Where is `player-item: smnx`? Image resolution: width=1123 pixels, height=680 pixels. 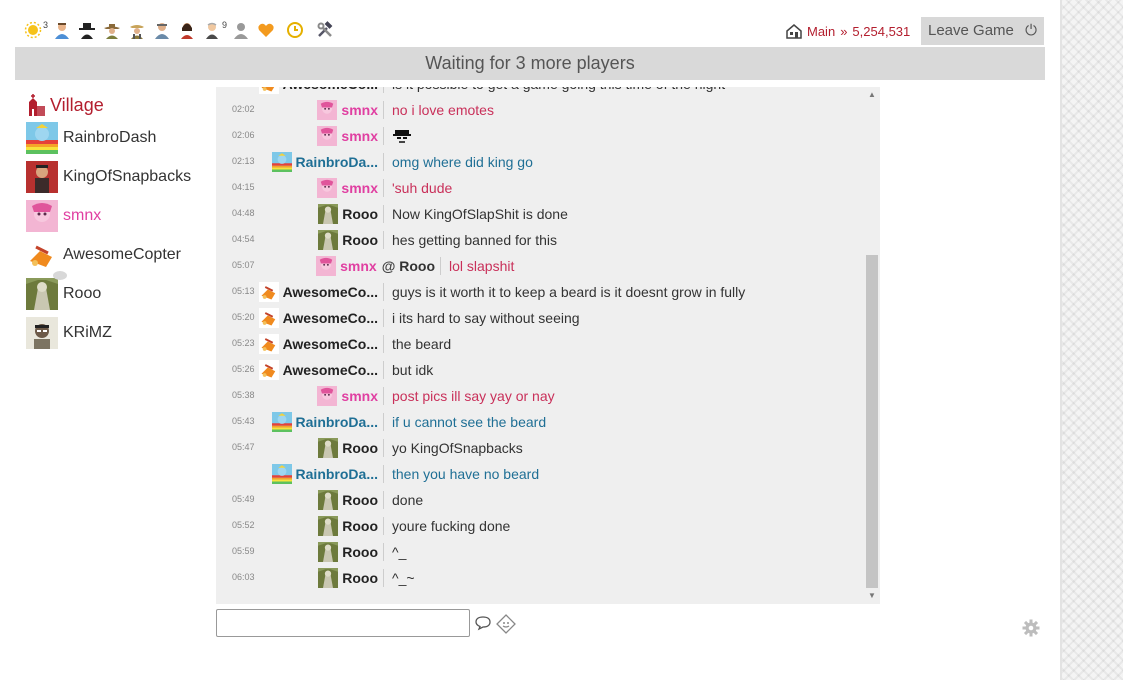 player-item: smnx is located at coordinates (63, 216).